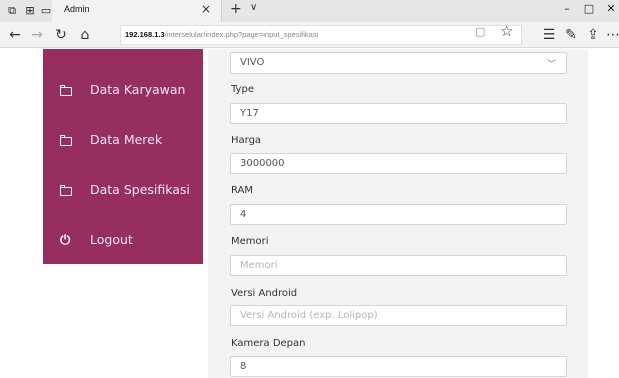 The width and height of the screenshot is (619, 378). I want to click on type-input: Y17, so click(398, 113).